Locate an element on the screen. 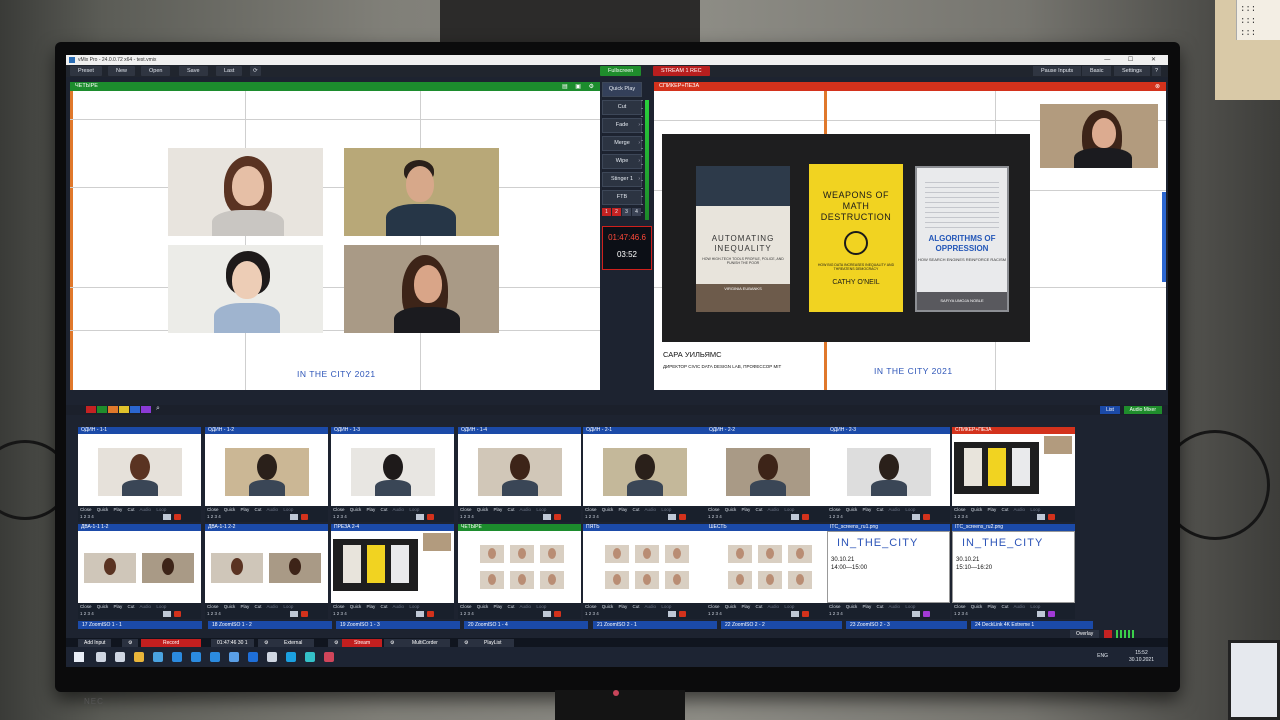 This screenshot has height=720, width=1280. iso-input-row: 20 ZoomISO 1 - 4 is located at coordinates (526, 625).